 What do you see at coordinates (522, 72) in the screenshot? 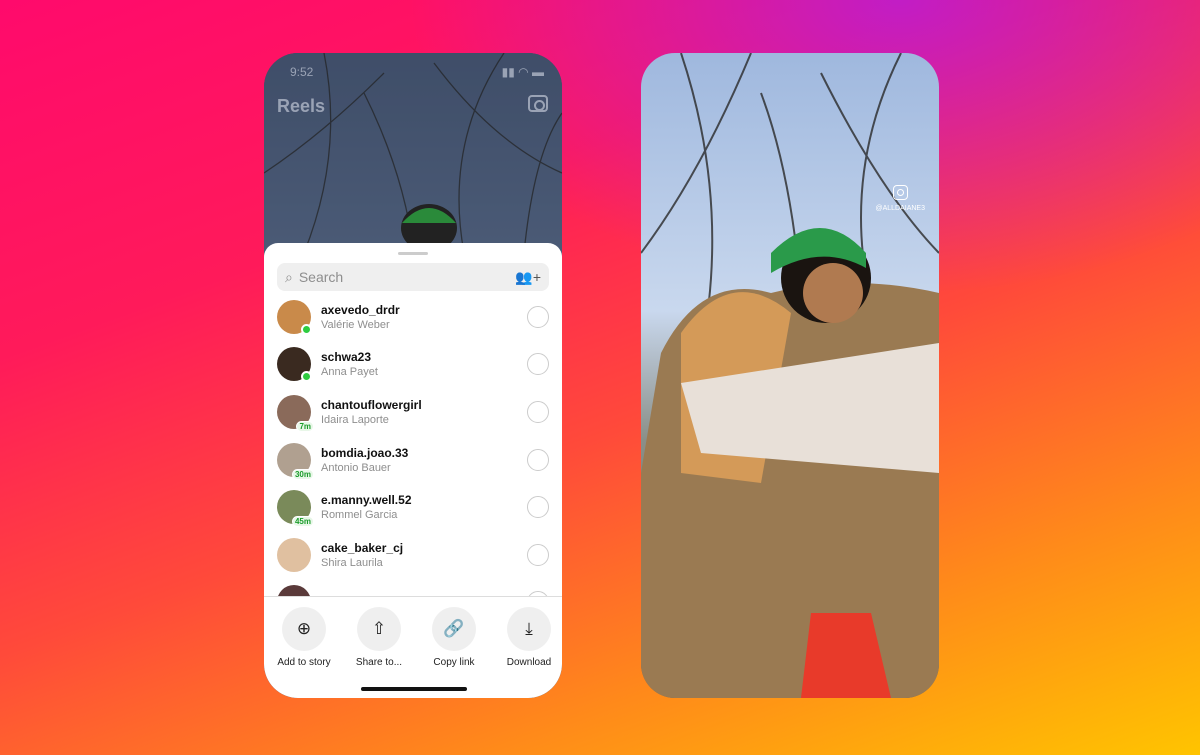
I see `signal-wifi-battery-icon: ▮▮ ◠ ▬` at bounding box center [522, 72].